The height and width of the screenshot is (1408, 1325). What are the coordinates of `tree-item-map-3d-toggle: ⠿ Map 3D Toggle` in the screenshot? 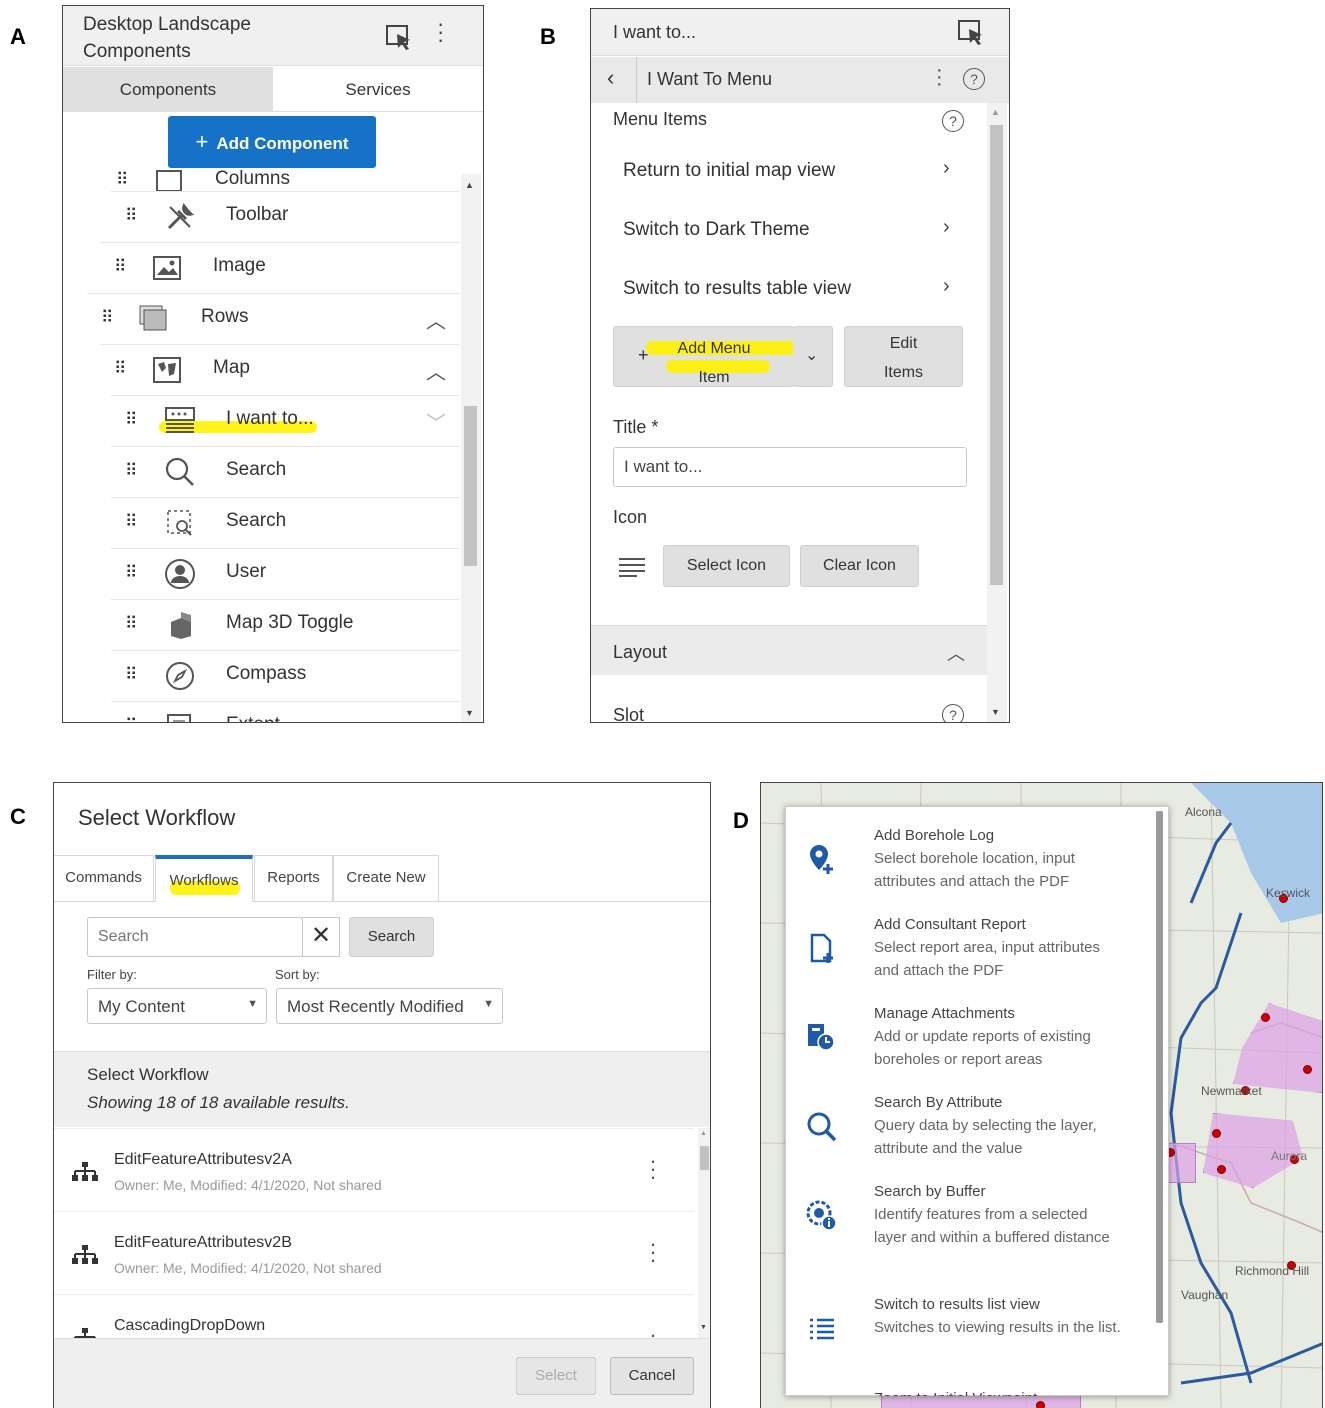 It's located at (285, 624).